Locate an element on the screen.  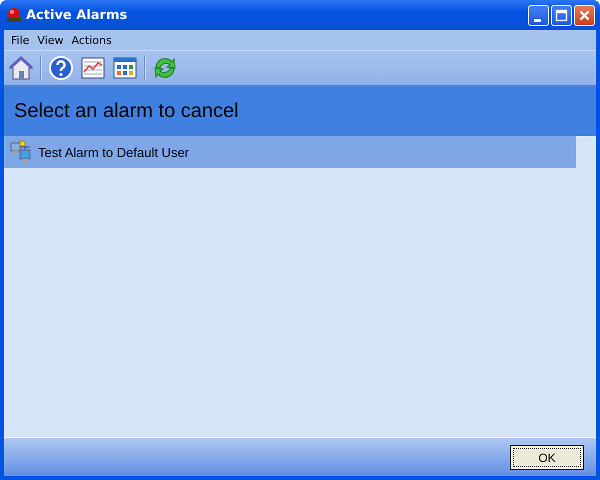
house-icon is located at coordinates (21, 68).